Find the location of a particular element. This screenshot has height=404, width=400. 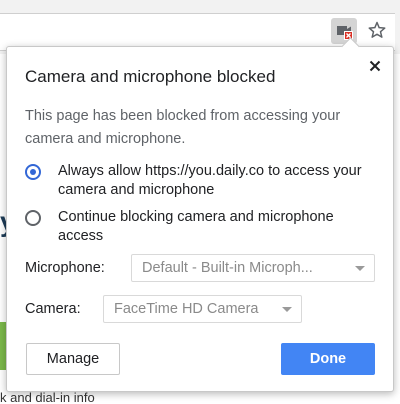

star-icon is located at coordinates (377, 29).